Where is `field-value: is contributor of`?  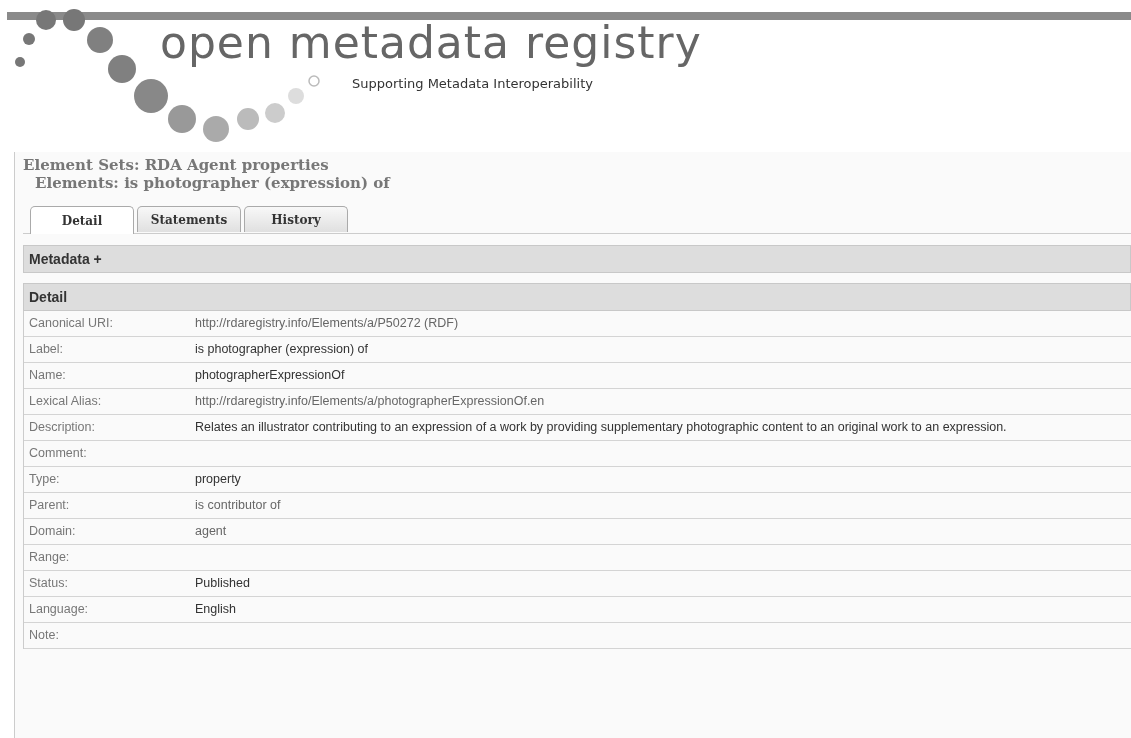 field-value: is contributor of is located at coordinates (238, 505).